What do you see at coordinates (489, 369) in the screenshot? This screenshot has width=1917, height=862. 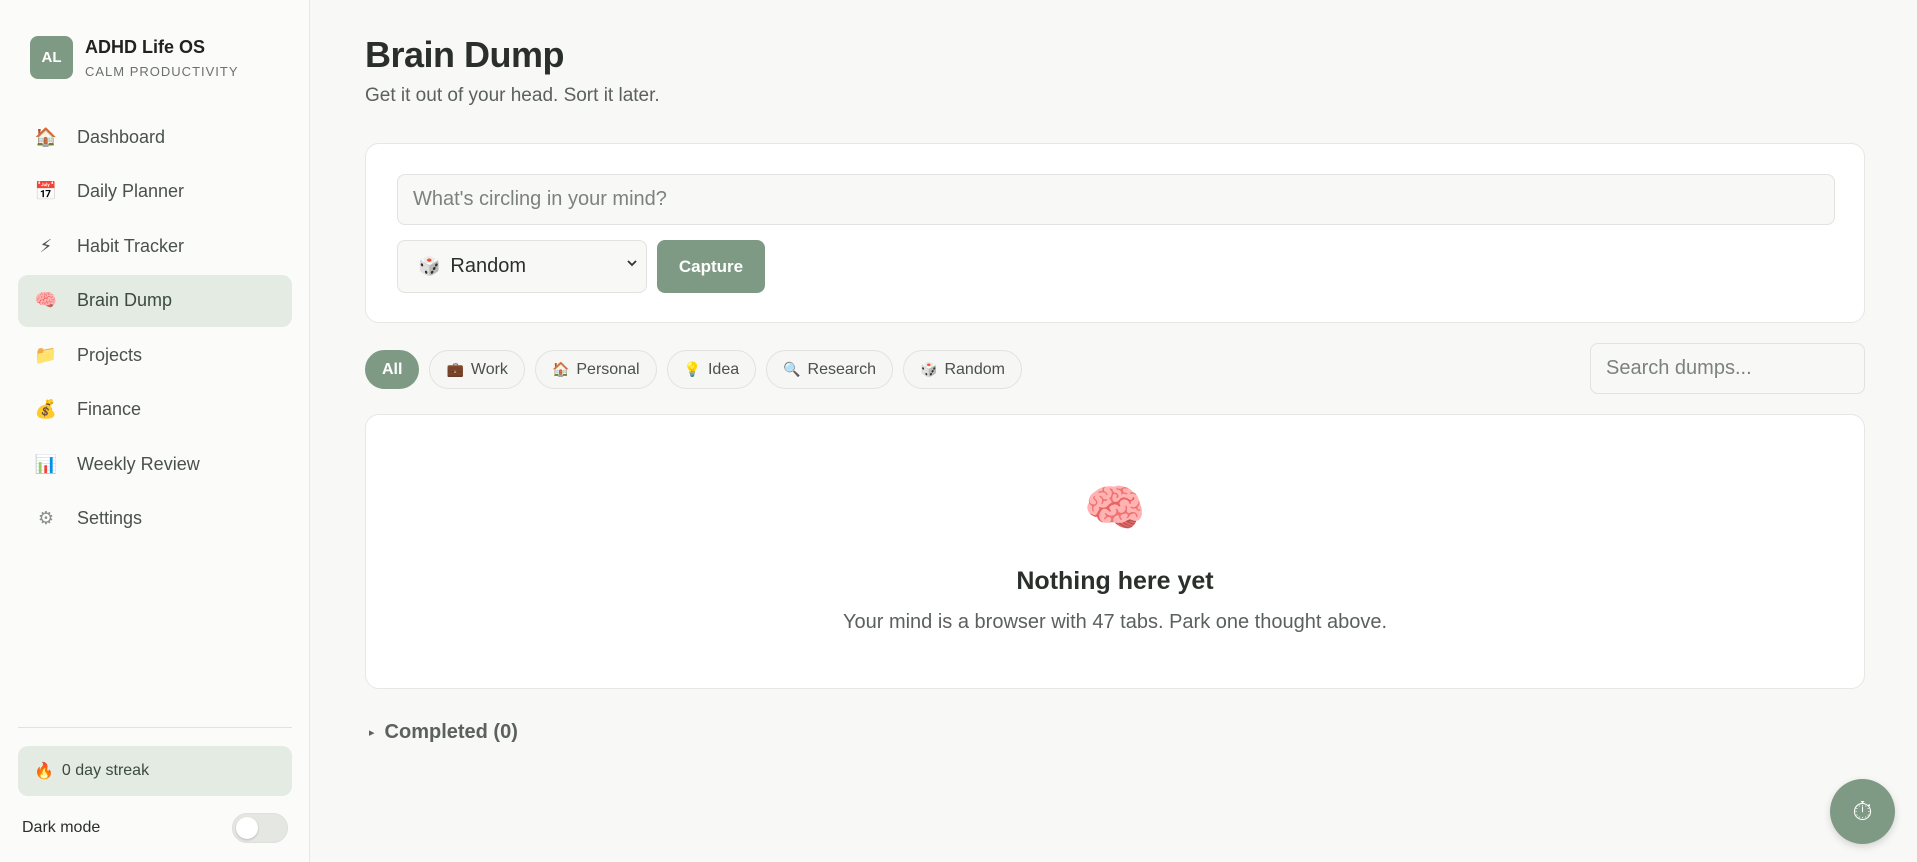 I see `filter-chip-label: Work` at bounding box center [489, 369].